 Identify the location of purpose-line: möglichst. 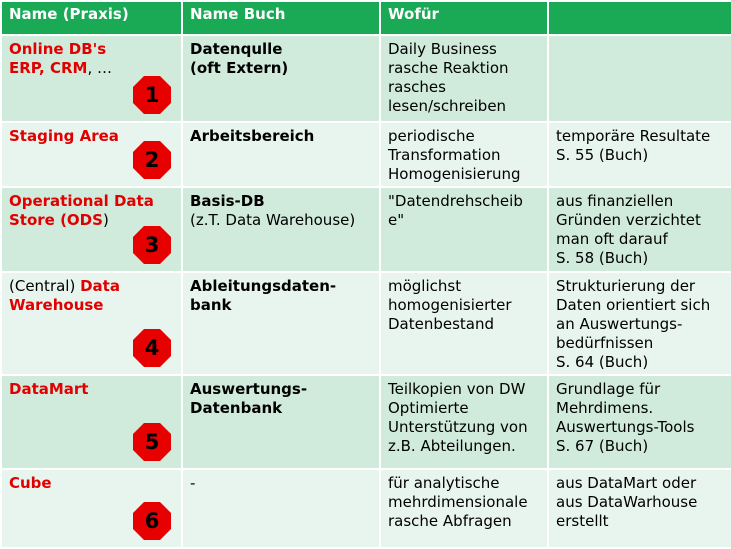
(425, 286).